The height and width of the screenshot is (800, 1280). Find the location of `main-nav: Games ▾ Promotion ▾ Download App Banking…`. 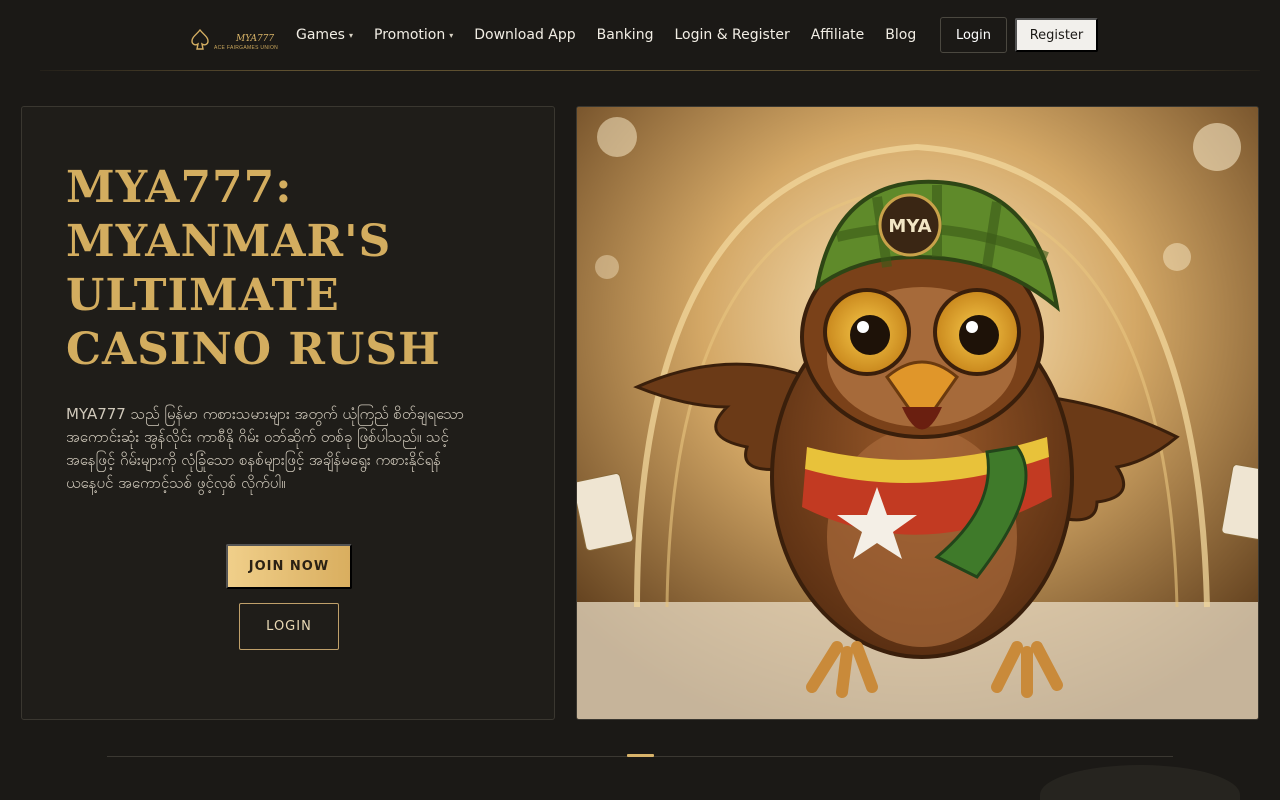

main-nav: Games ▾ Promotion ▾ Download App Banking… is located at coordinates (606, 35).